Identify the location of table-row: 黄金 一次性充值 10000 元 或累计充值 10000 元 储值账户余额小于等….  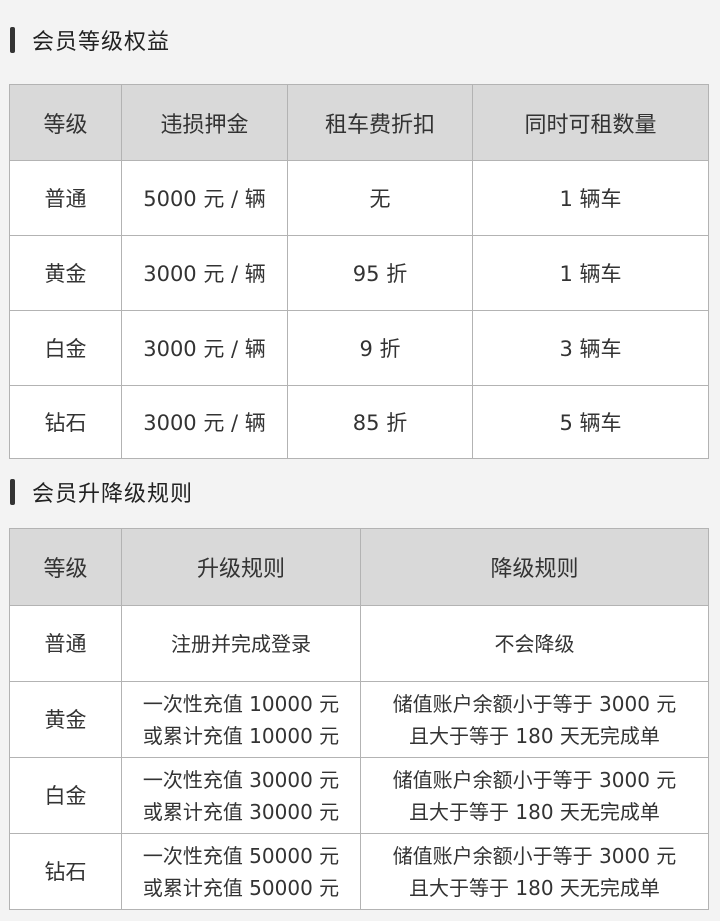
(359, 719).